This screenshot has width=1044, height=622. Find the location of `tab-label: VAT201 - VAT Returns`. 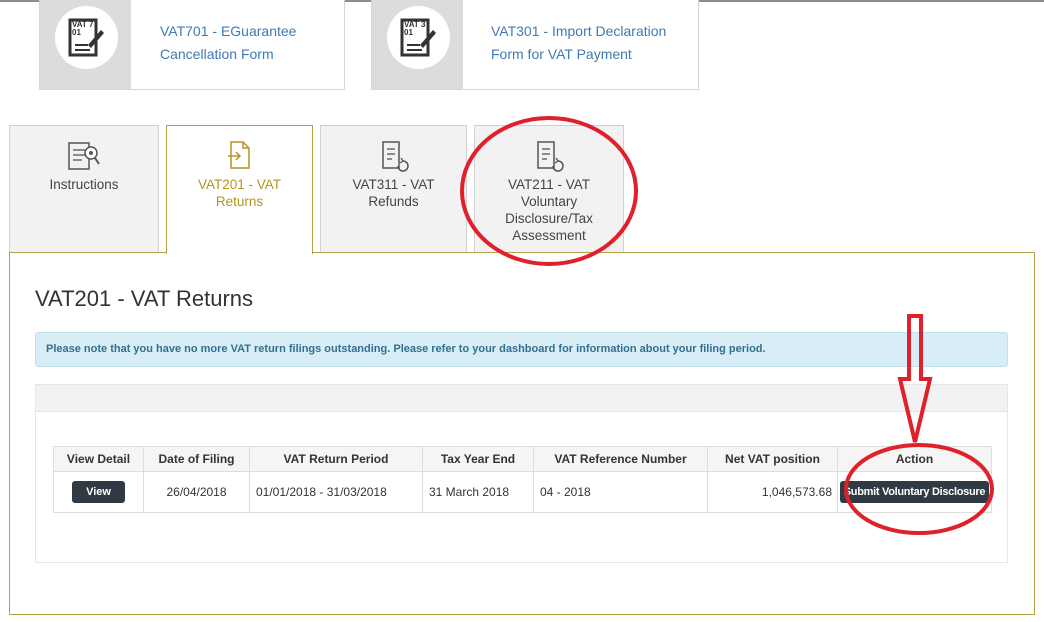

tab-label: VAT201 - VAT Returns is located at coordinates (239, 193).